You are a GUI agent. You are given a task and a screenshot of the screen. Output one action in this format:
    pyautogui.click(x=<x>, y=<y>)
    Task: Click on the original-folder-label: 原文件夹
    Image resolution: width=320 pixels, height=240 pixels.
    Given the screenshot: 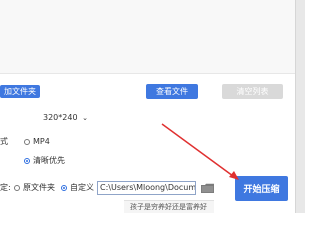 What is the action you would take?
    pyautogui.click(x=39, y=187)
    